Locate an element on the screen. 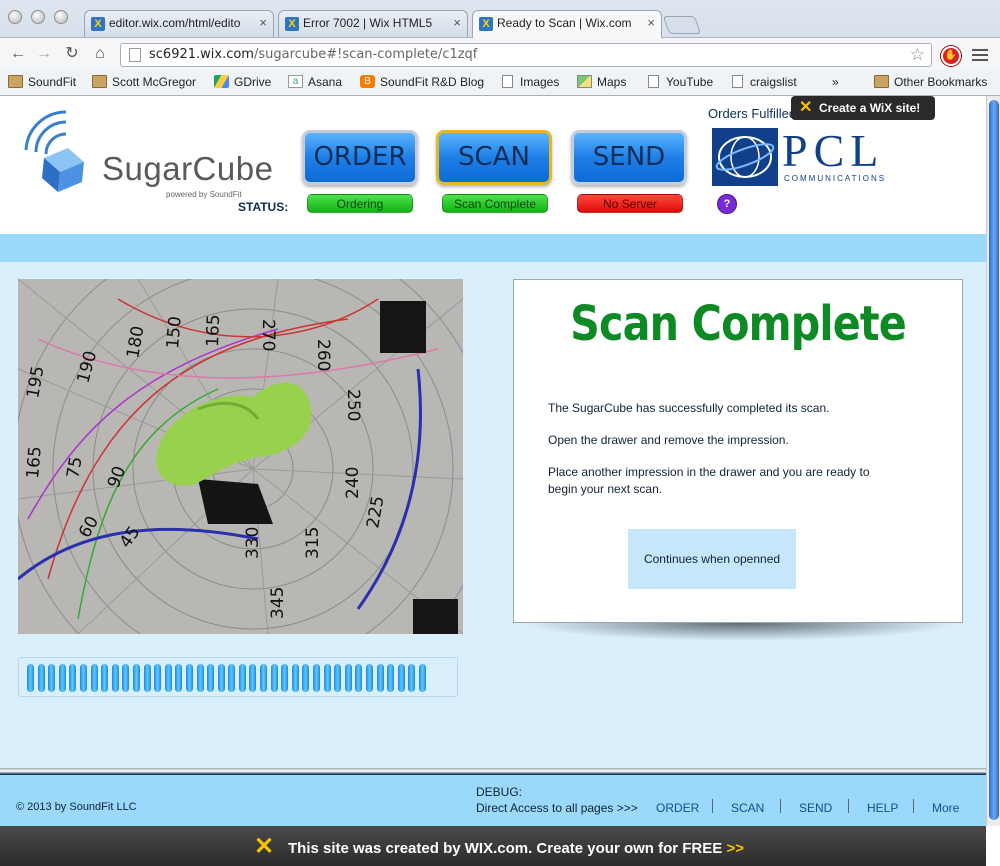  adblock-stop-icon: ✋ is located at coordinates (951, 56).